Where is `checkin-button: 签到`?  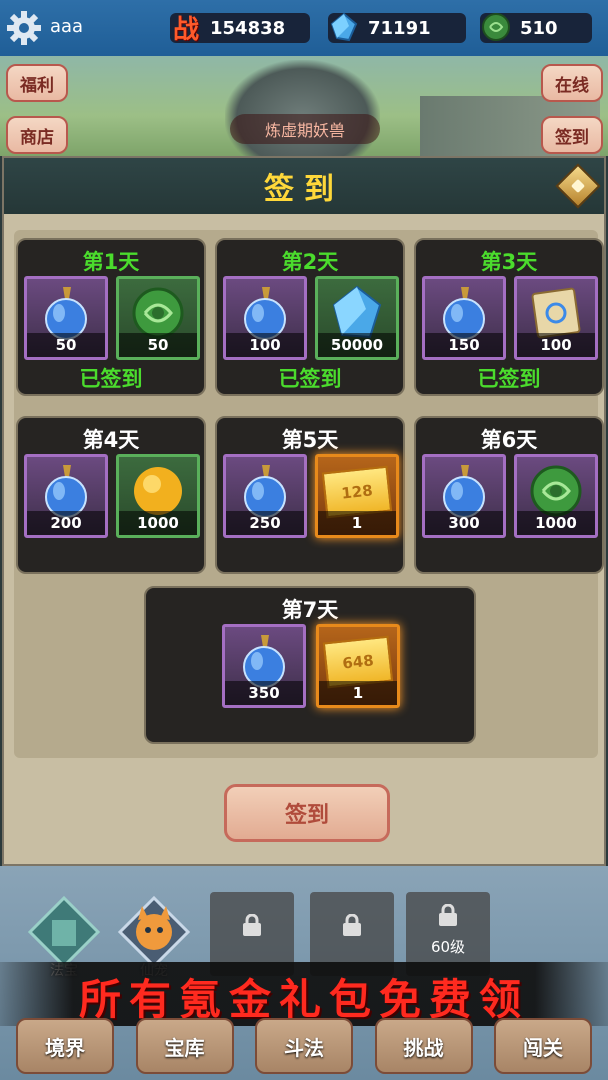
checkin-button: 签到 is located at coordinates (307, 813).